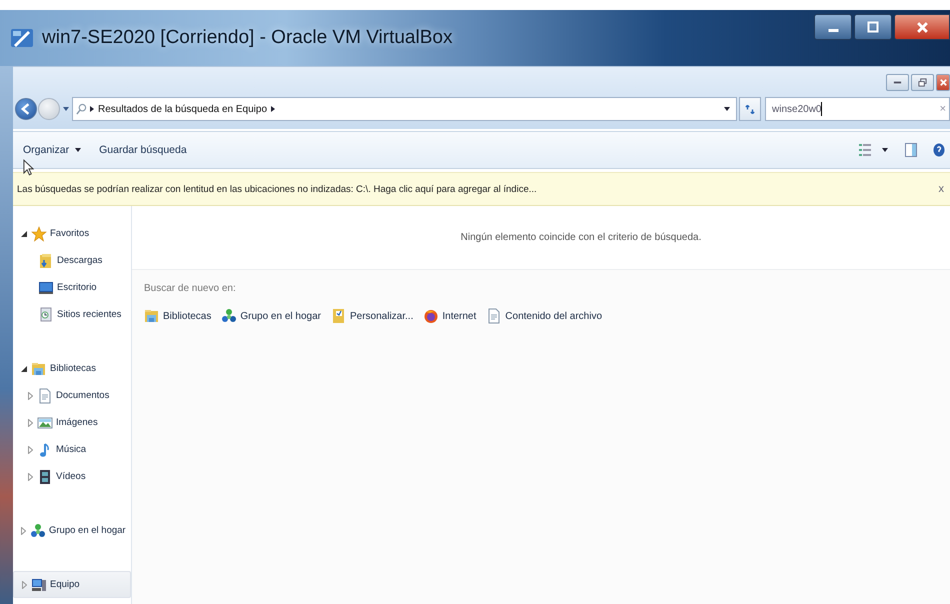 This screenshot has height=604, width=950. What do you see at coordinates (581, 237) in the screenshot?
I see `empty-message: Ningún elemento coincide con el criterio de búsqueda.` at bounding box center [581, 237].